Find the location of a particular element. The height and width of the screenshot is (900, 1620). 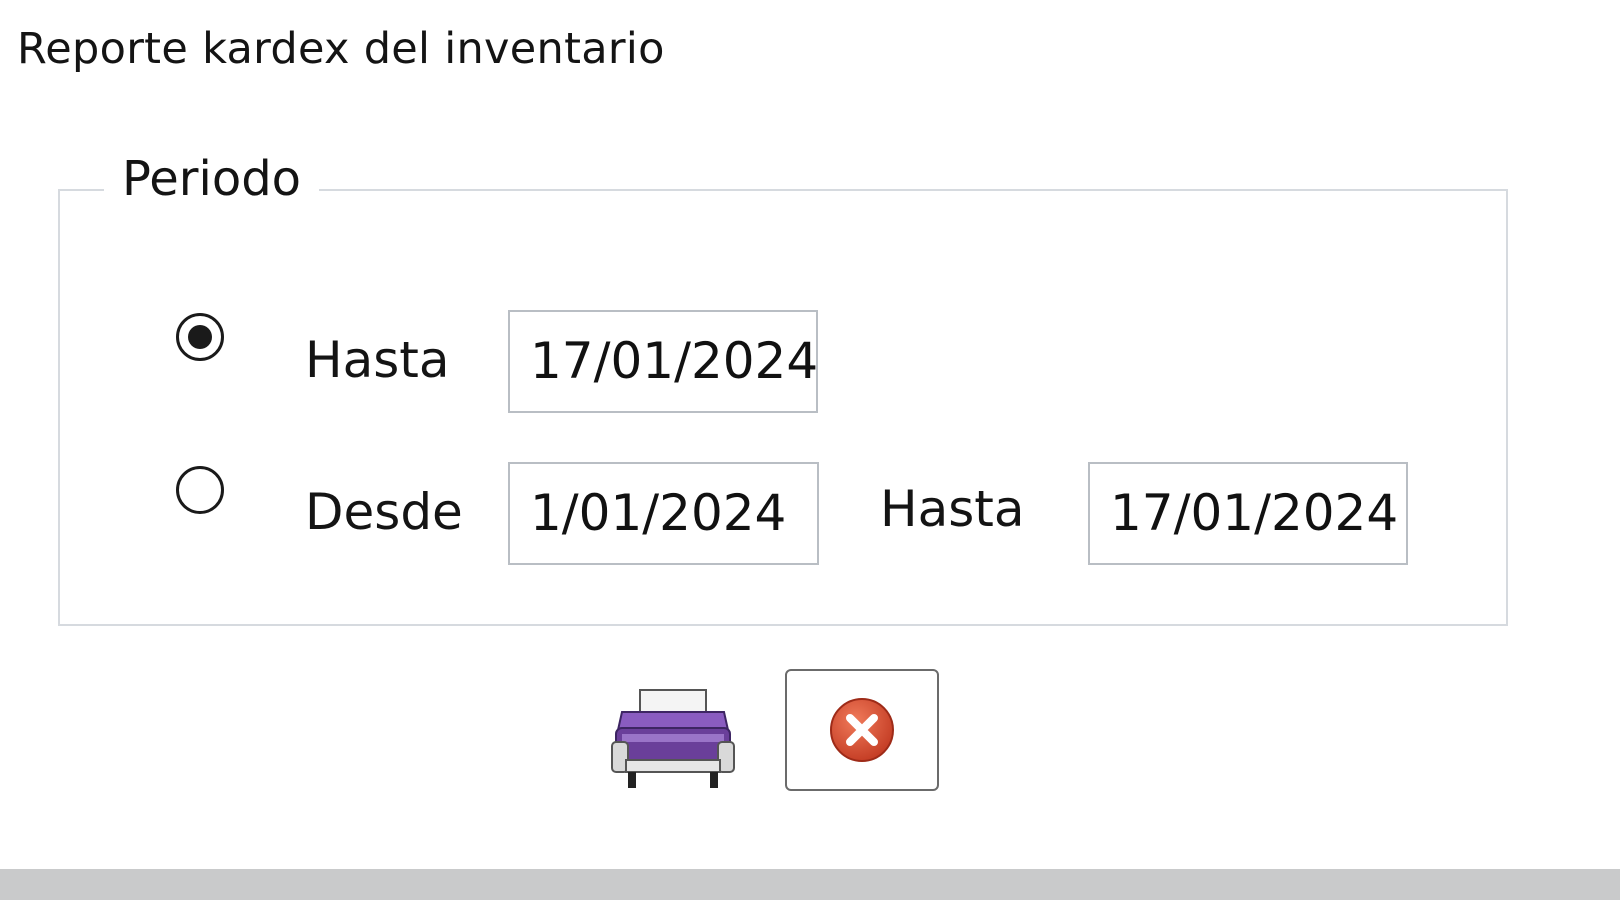

radio-hasta is located at coordinates (200, 337).